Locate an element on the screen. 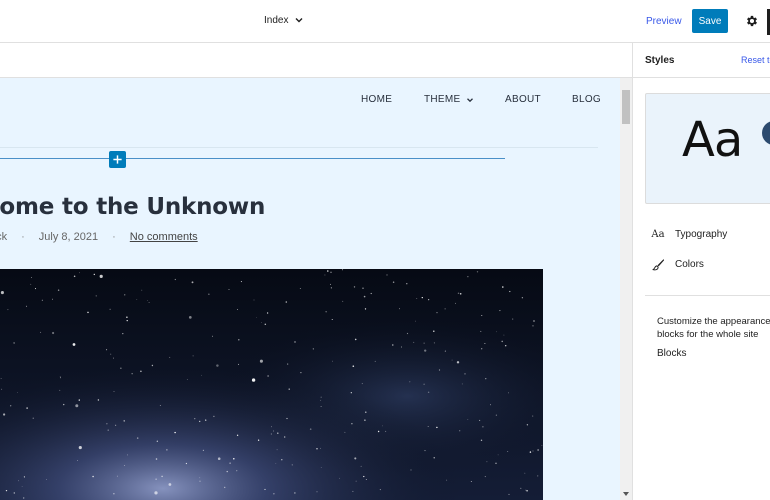 This screenshot has width=770, height=500. save-button: Save is located at coordinates (710, 21).